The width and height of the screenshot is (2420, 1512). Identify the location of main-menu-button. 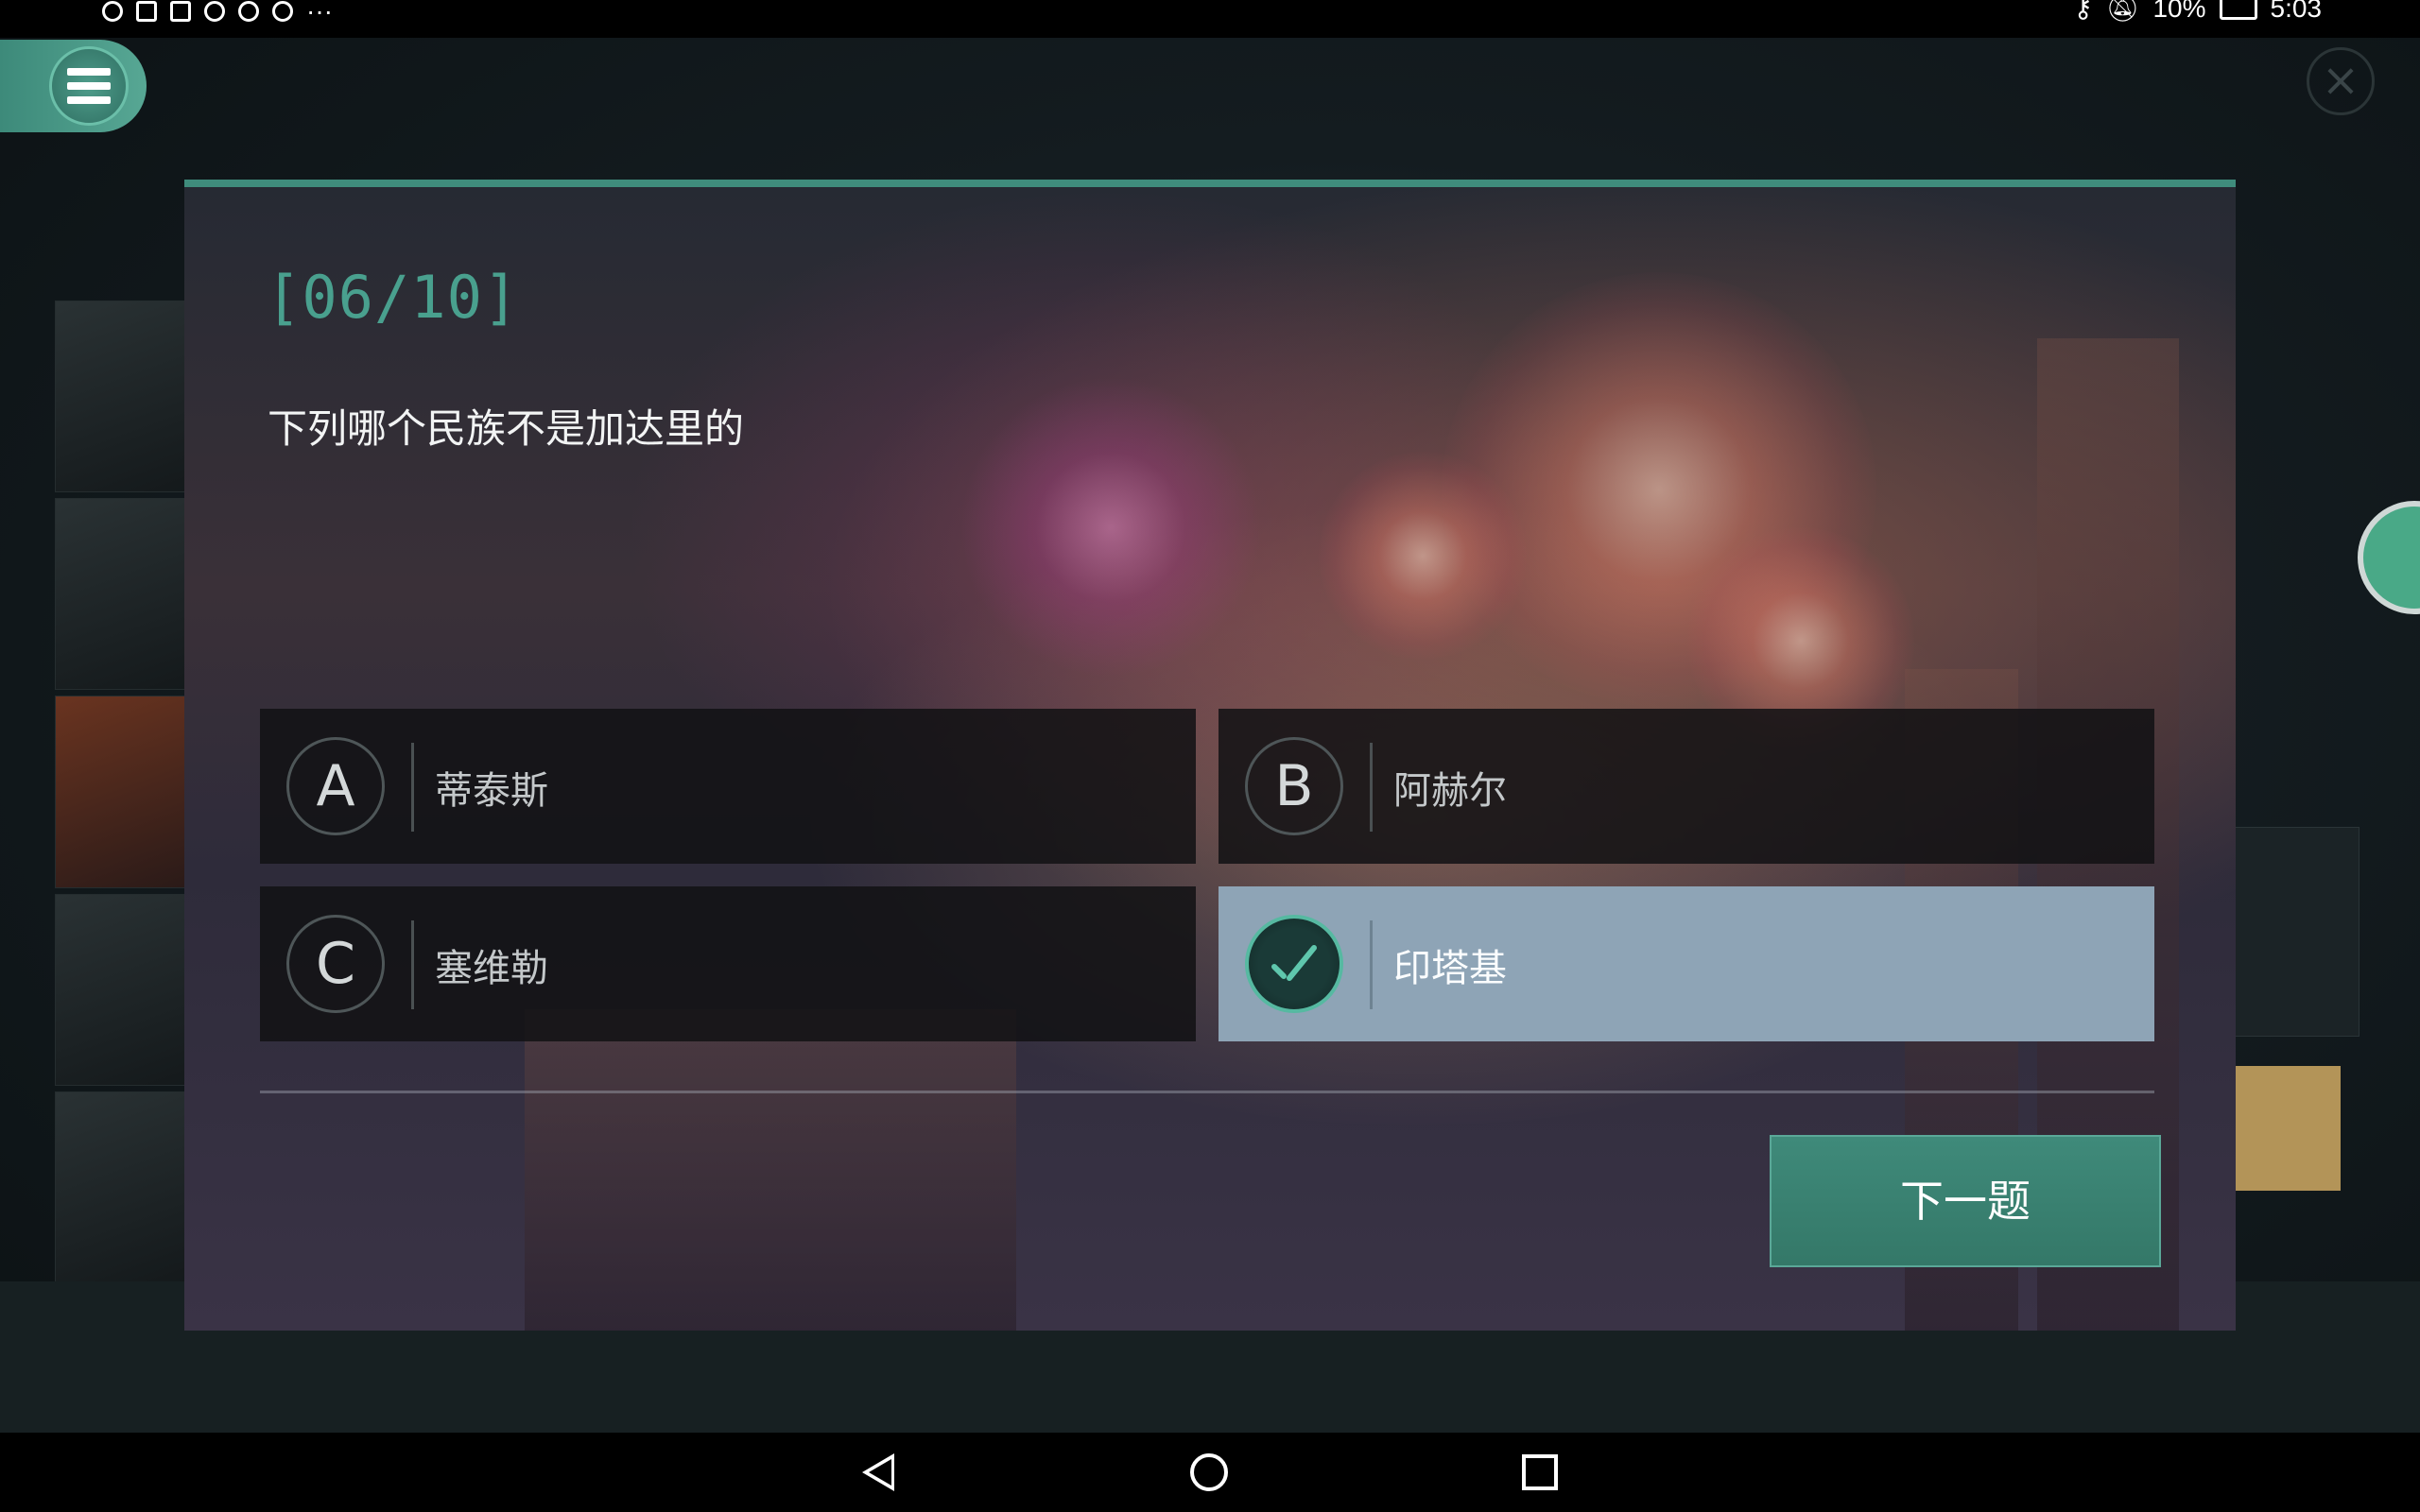
(73, 86).